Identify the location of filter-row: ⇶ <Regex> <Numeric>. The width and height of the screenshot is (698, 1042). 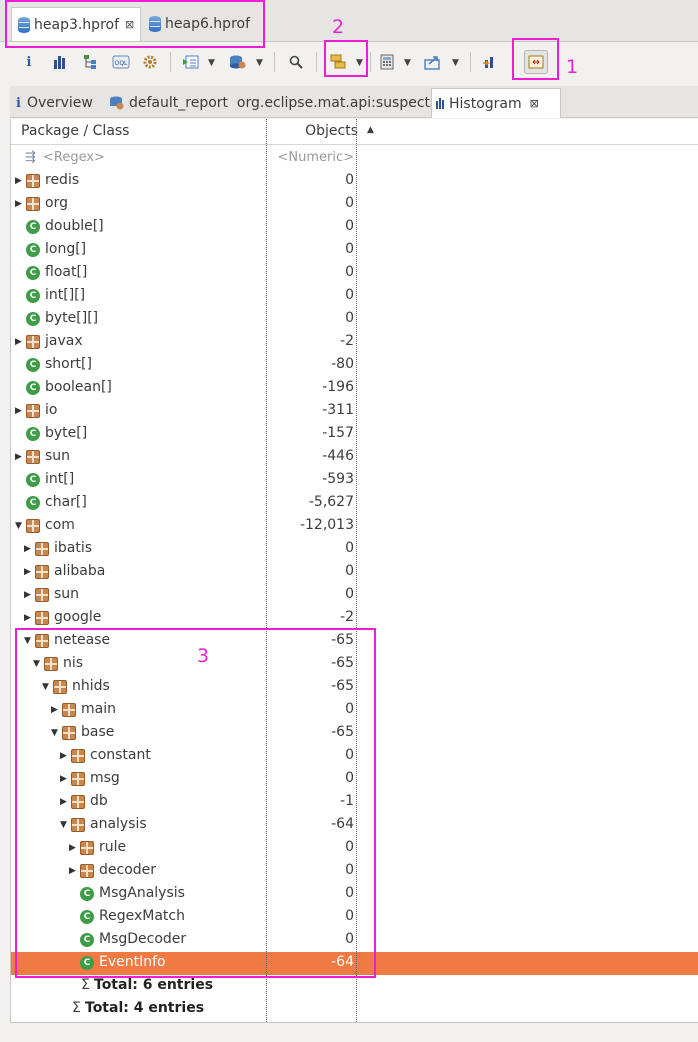
(354, 158).